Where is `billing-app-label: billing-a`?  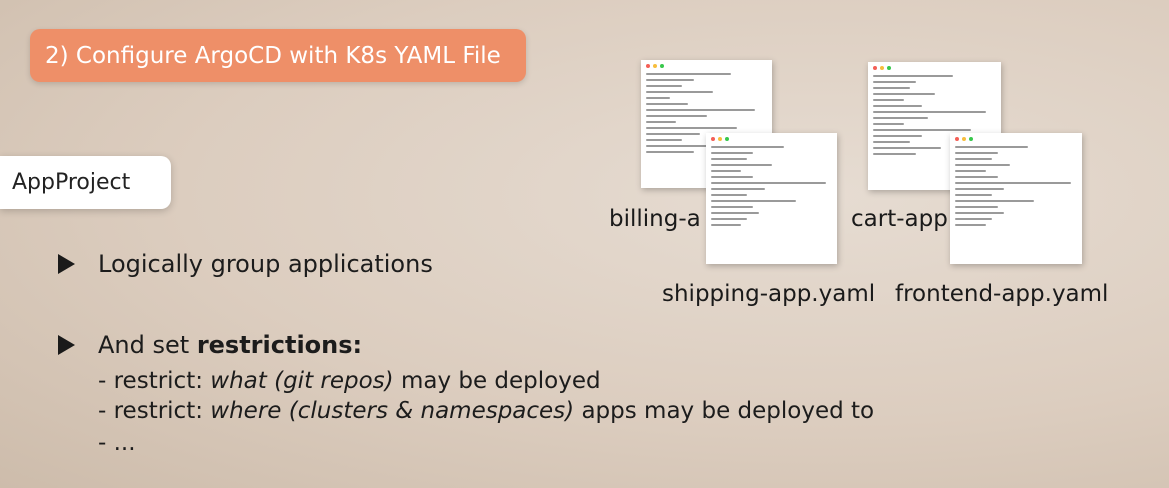 billing-app-label: billing-a is located at coordinates (655, 219).